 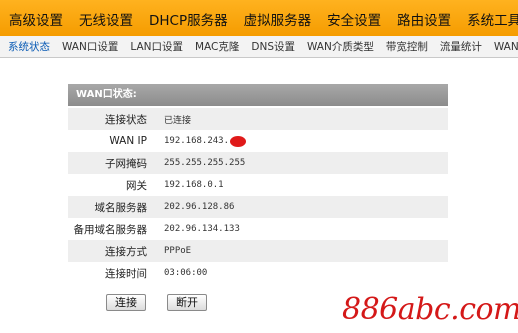 What do you see at coordinates (136, 185) in the screenshot?
I see `row-label: 网关` at bounding box center [136, 185].